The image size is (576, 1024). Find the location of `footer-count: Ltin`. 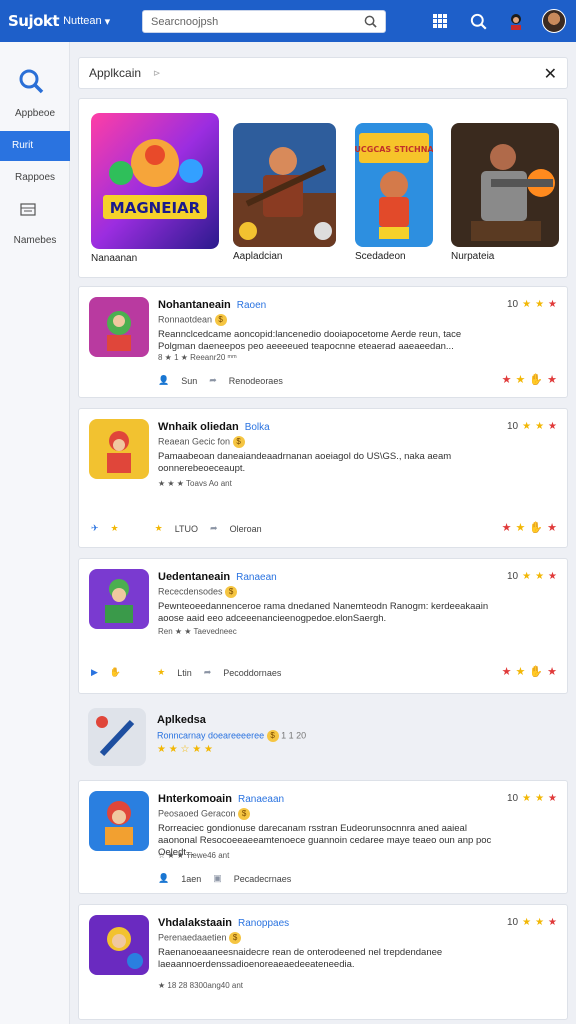

footer-count: Ltin is located at coordinates (184, 672).